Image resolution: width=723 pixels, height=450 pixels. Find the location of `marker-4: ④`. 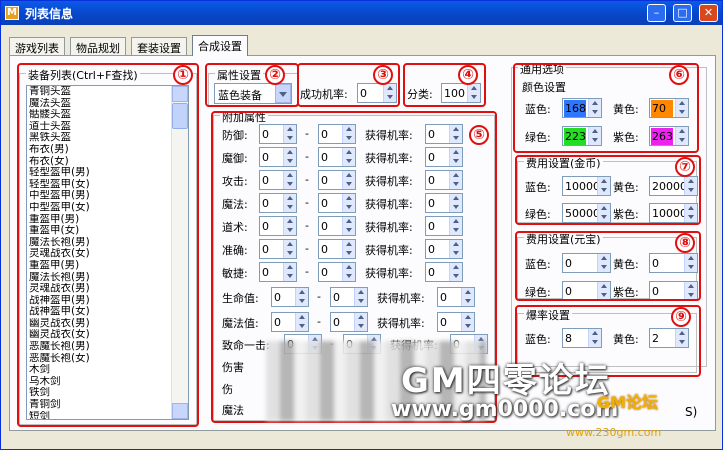

marker-4: ④ is located at coordinates (468, 75).